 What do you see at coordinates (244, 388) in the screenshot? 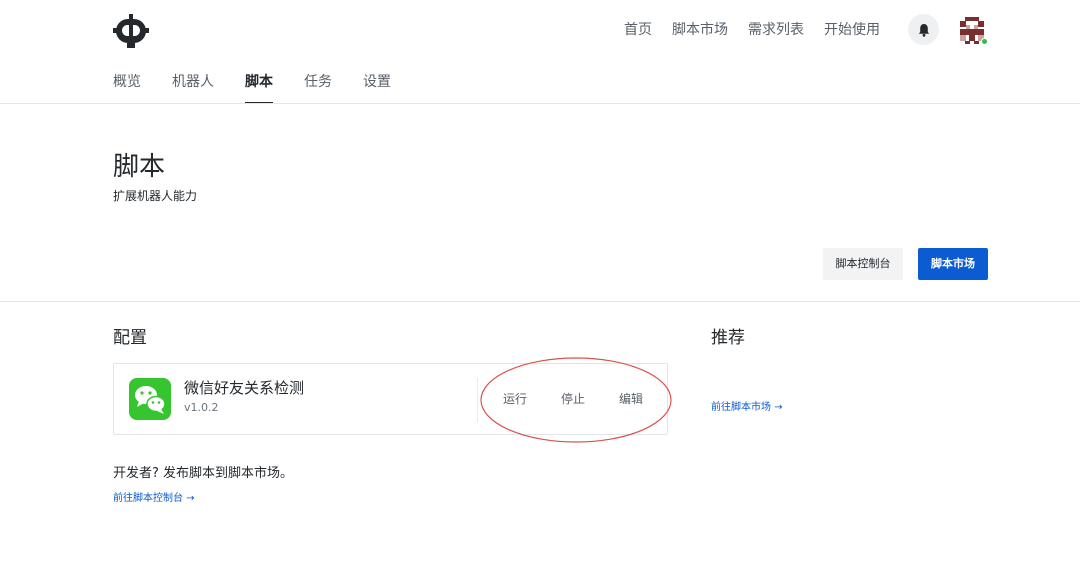
I see `script-name: 微信好友关系检测` at bounding box center [244, 388].